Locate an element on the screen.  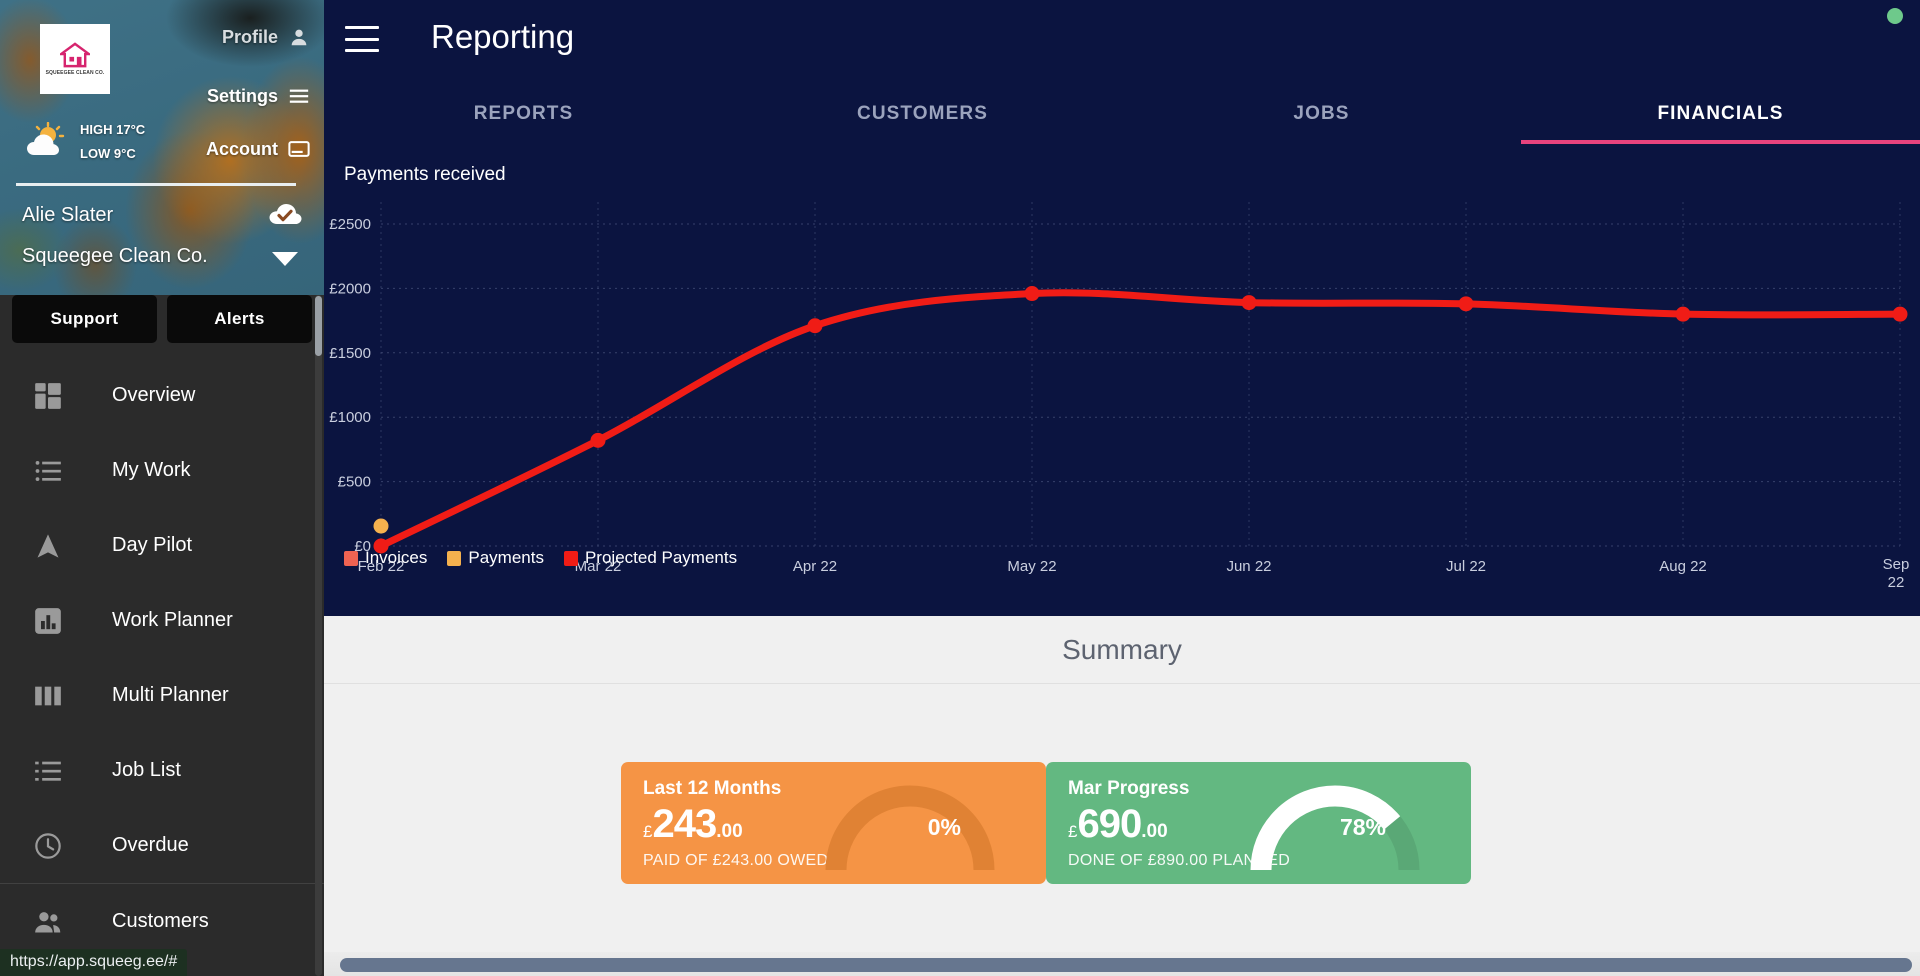
sidebar-item-multi-planner: Multi Planner is located at coordinates (162, 695).